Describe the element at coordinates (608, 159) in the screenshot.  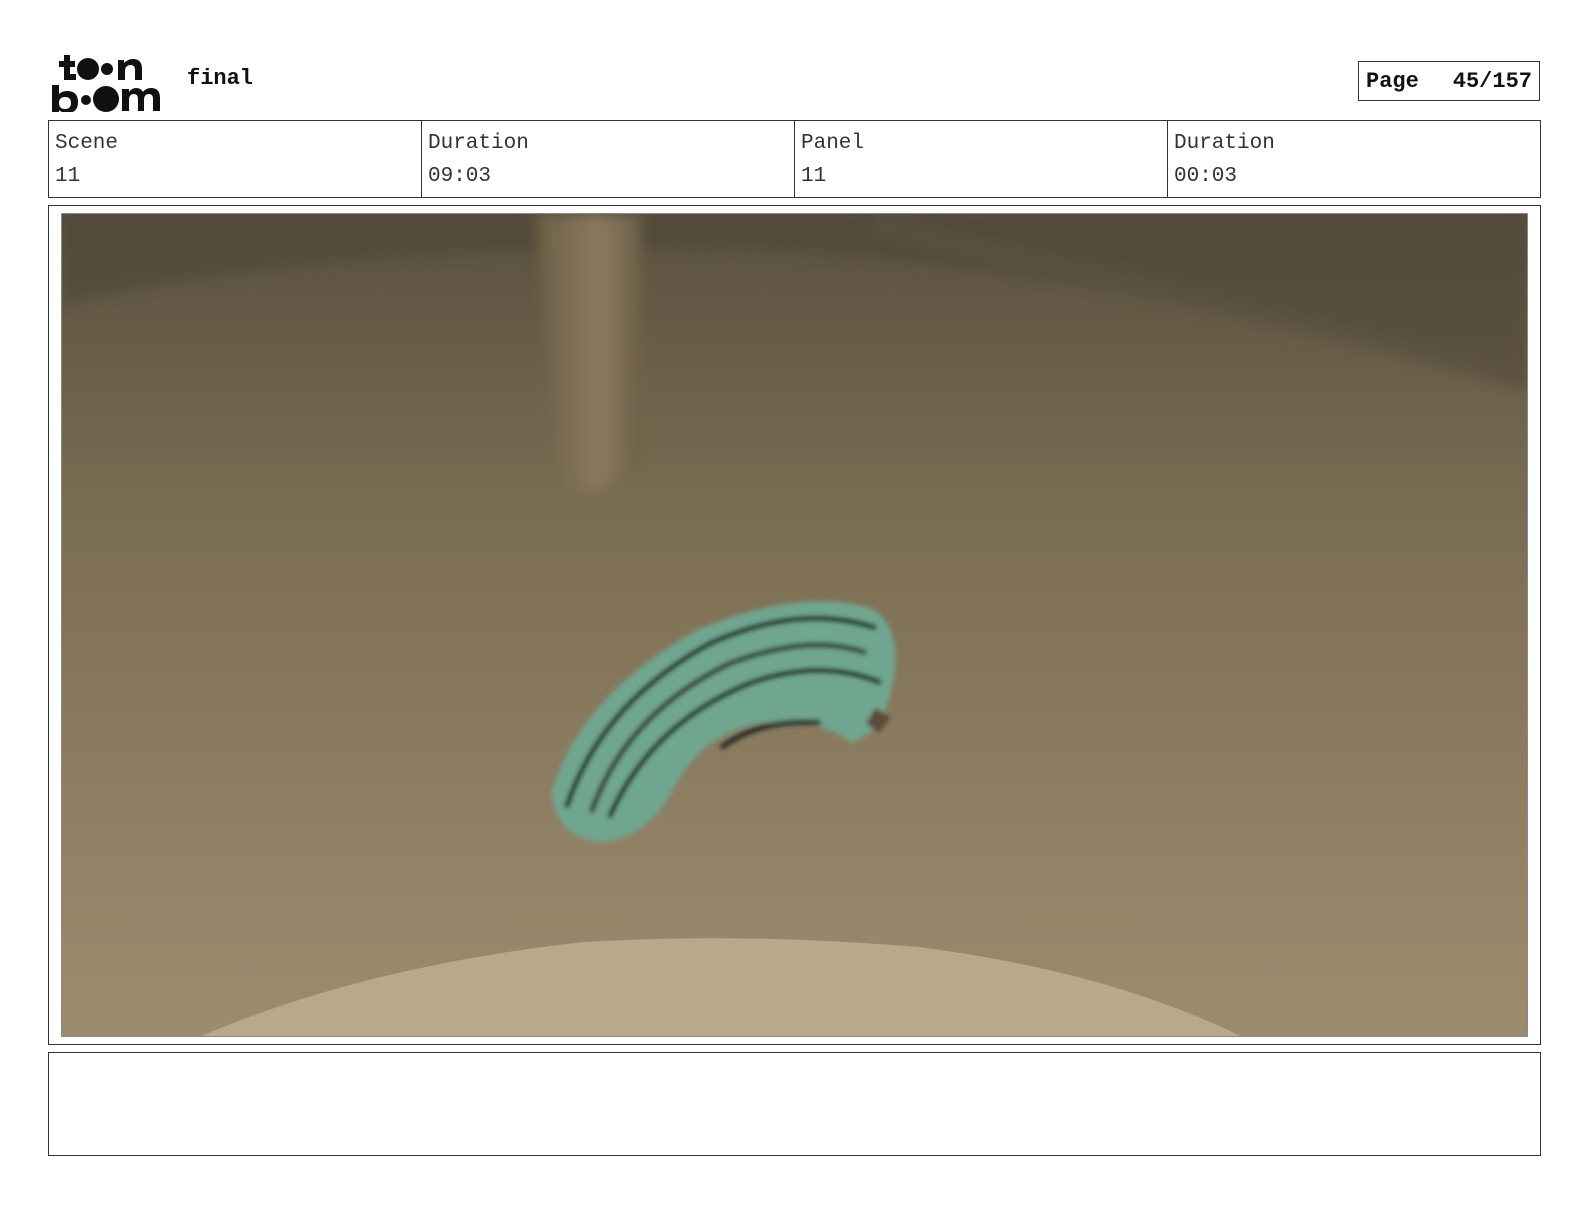
I see `scene-duration-cell: Duration 09:03` at that location.